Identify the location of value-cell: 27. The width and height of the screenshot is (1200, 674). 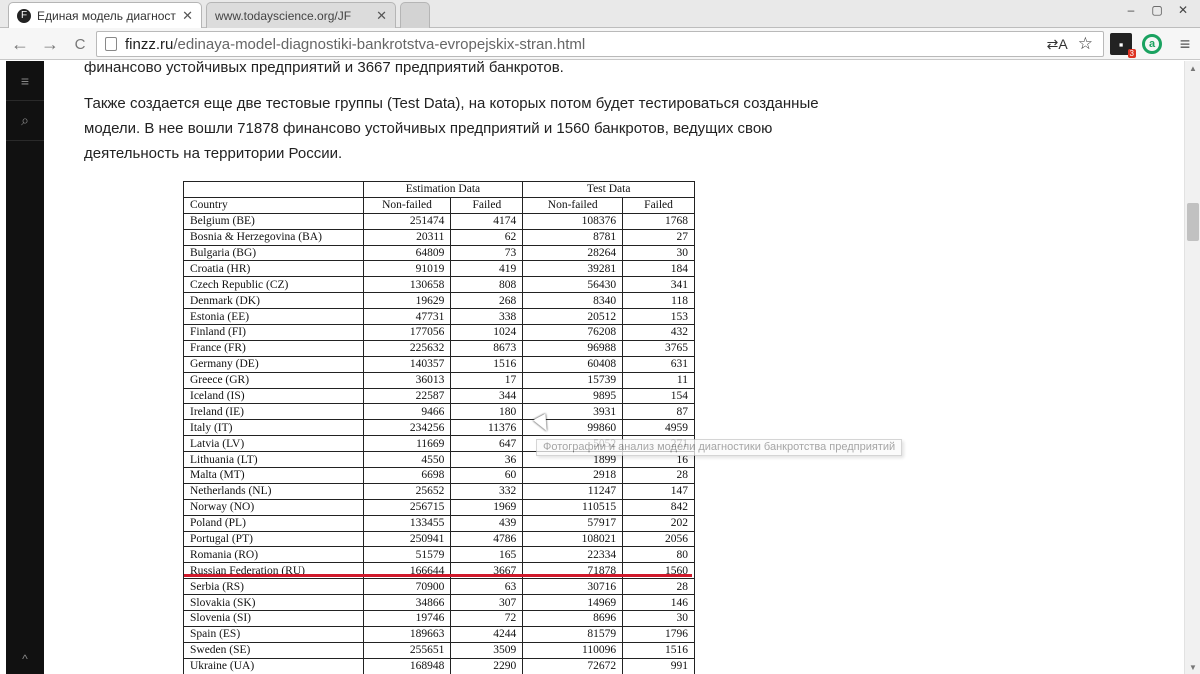
(658, 237).